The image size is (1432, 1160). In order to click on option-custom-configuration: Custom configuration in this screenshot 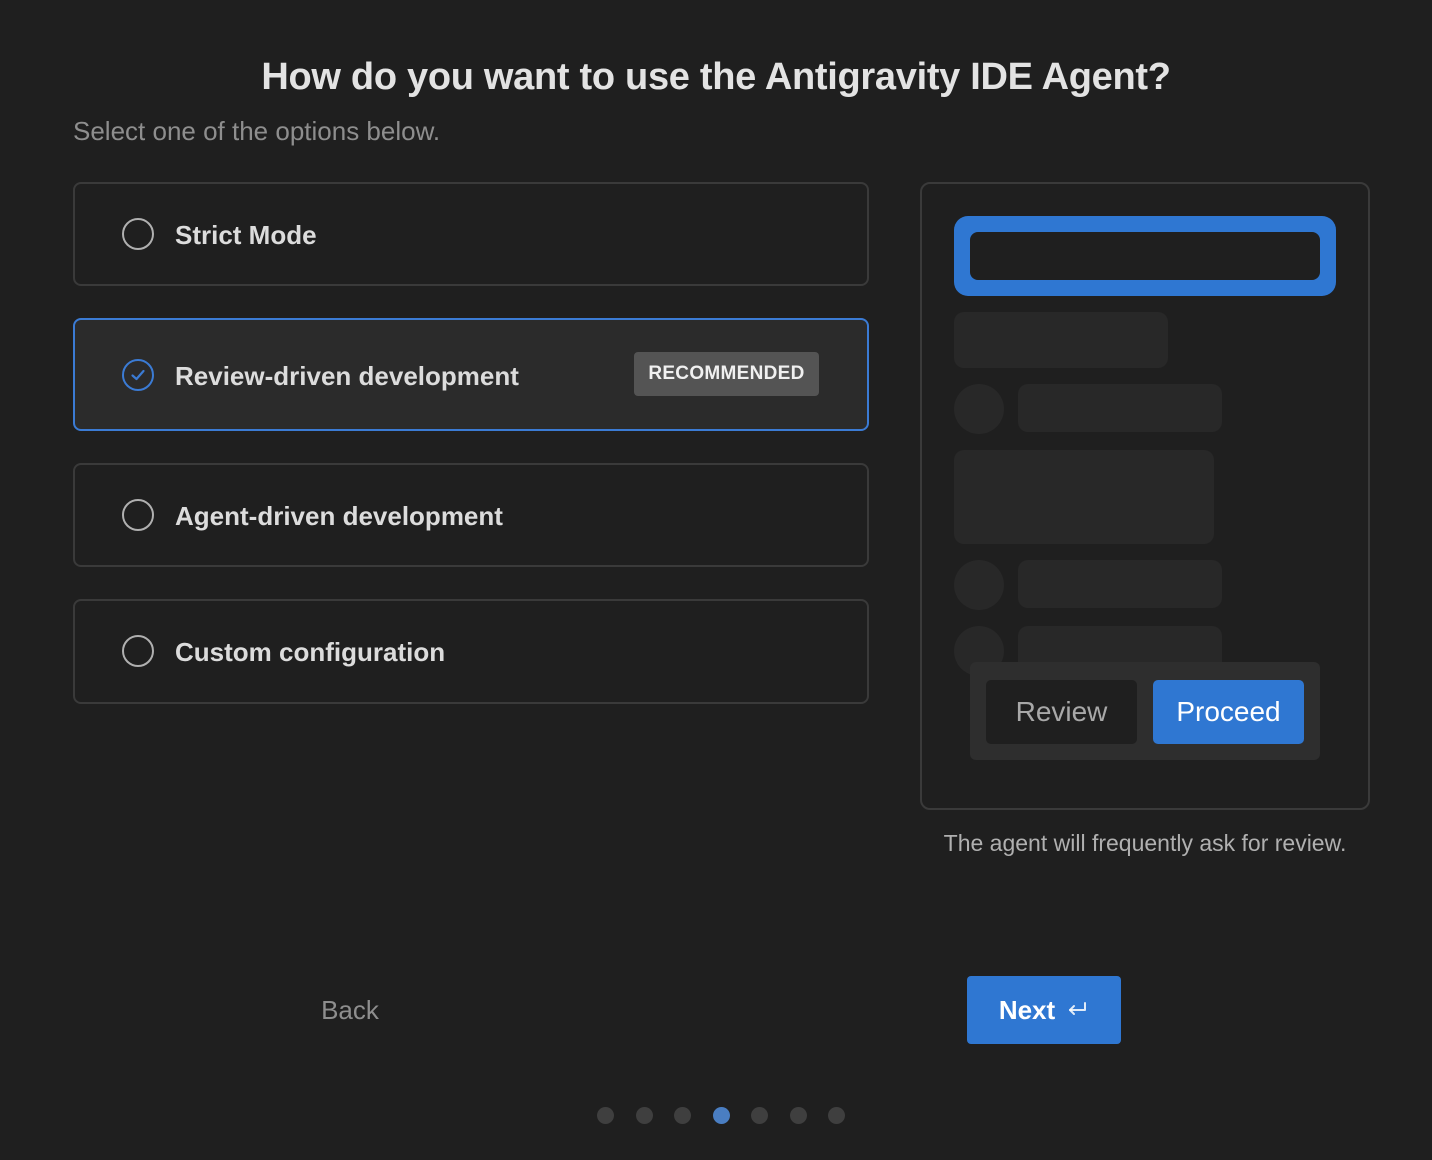, I will do `click(471, 651)`.